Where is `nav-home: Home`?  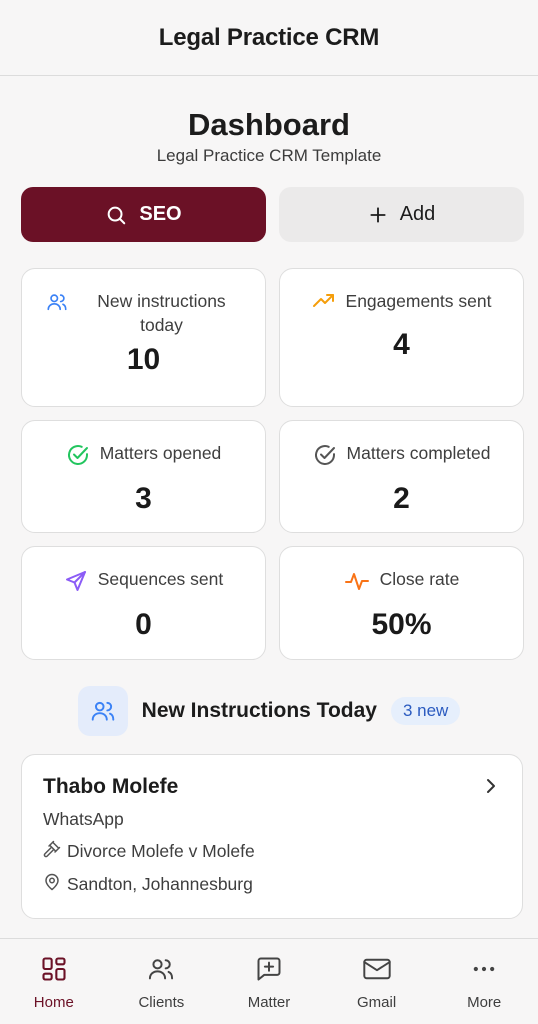 nav-home: Home is located at coordinates (54, 981).